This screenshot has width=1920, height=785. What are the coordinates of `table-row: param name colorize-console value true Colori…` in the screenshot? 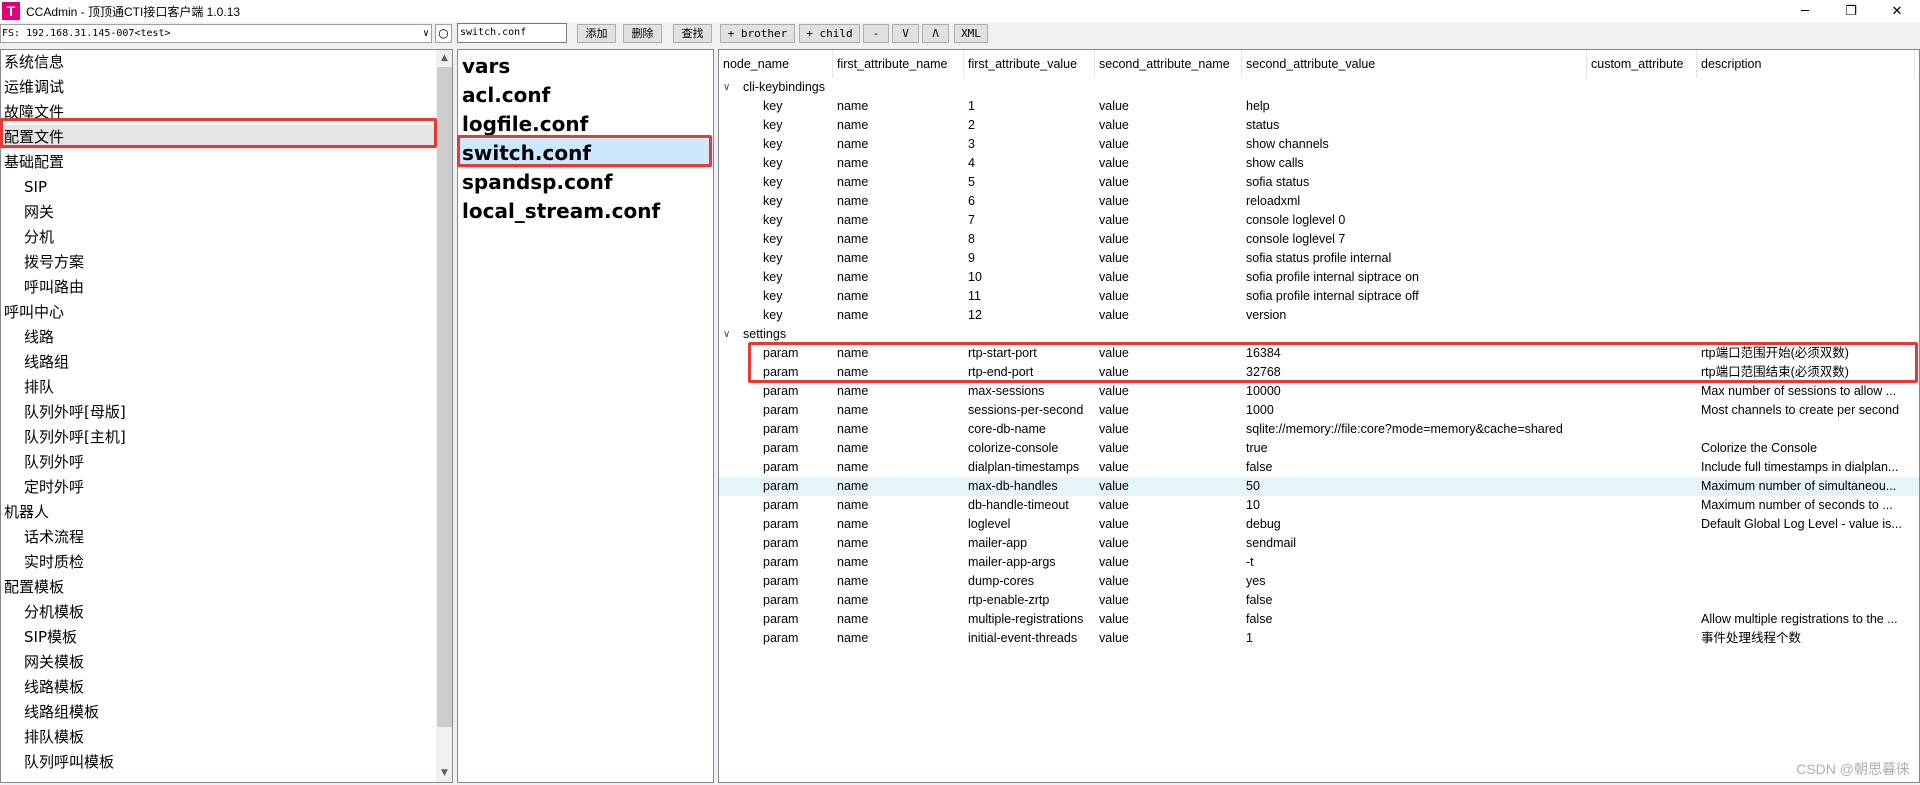 It's located at (1319, 448).